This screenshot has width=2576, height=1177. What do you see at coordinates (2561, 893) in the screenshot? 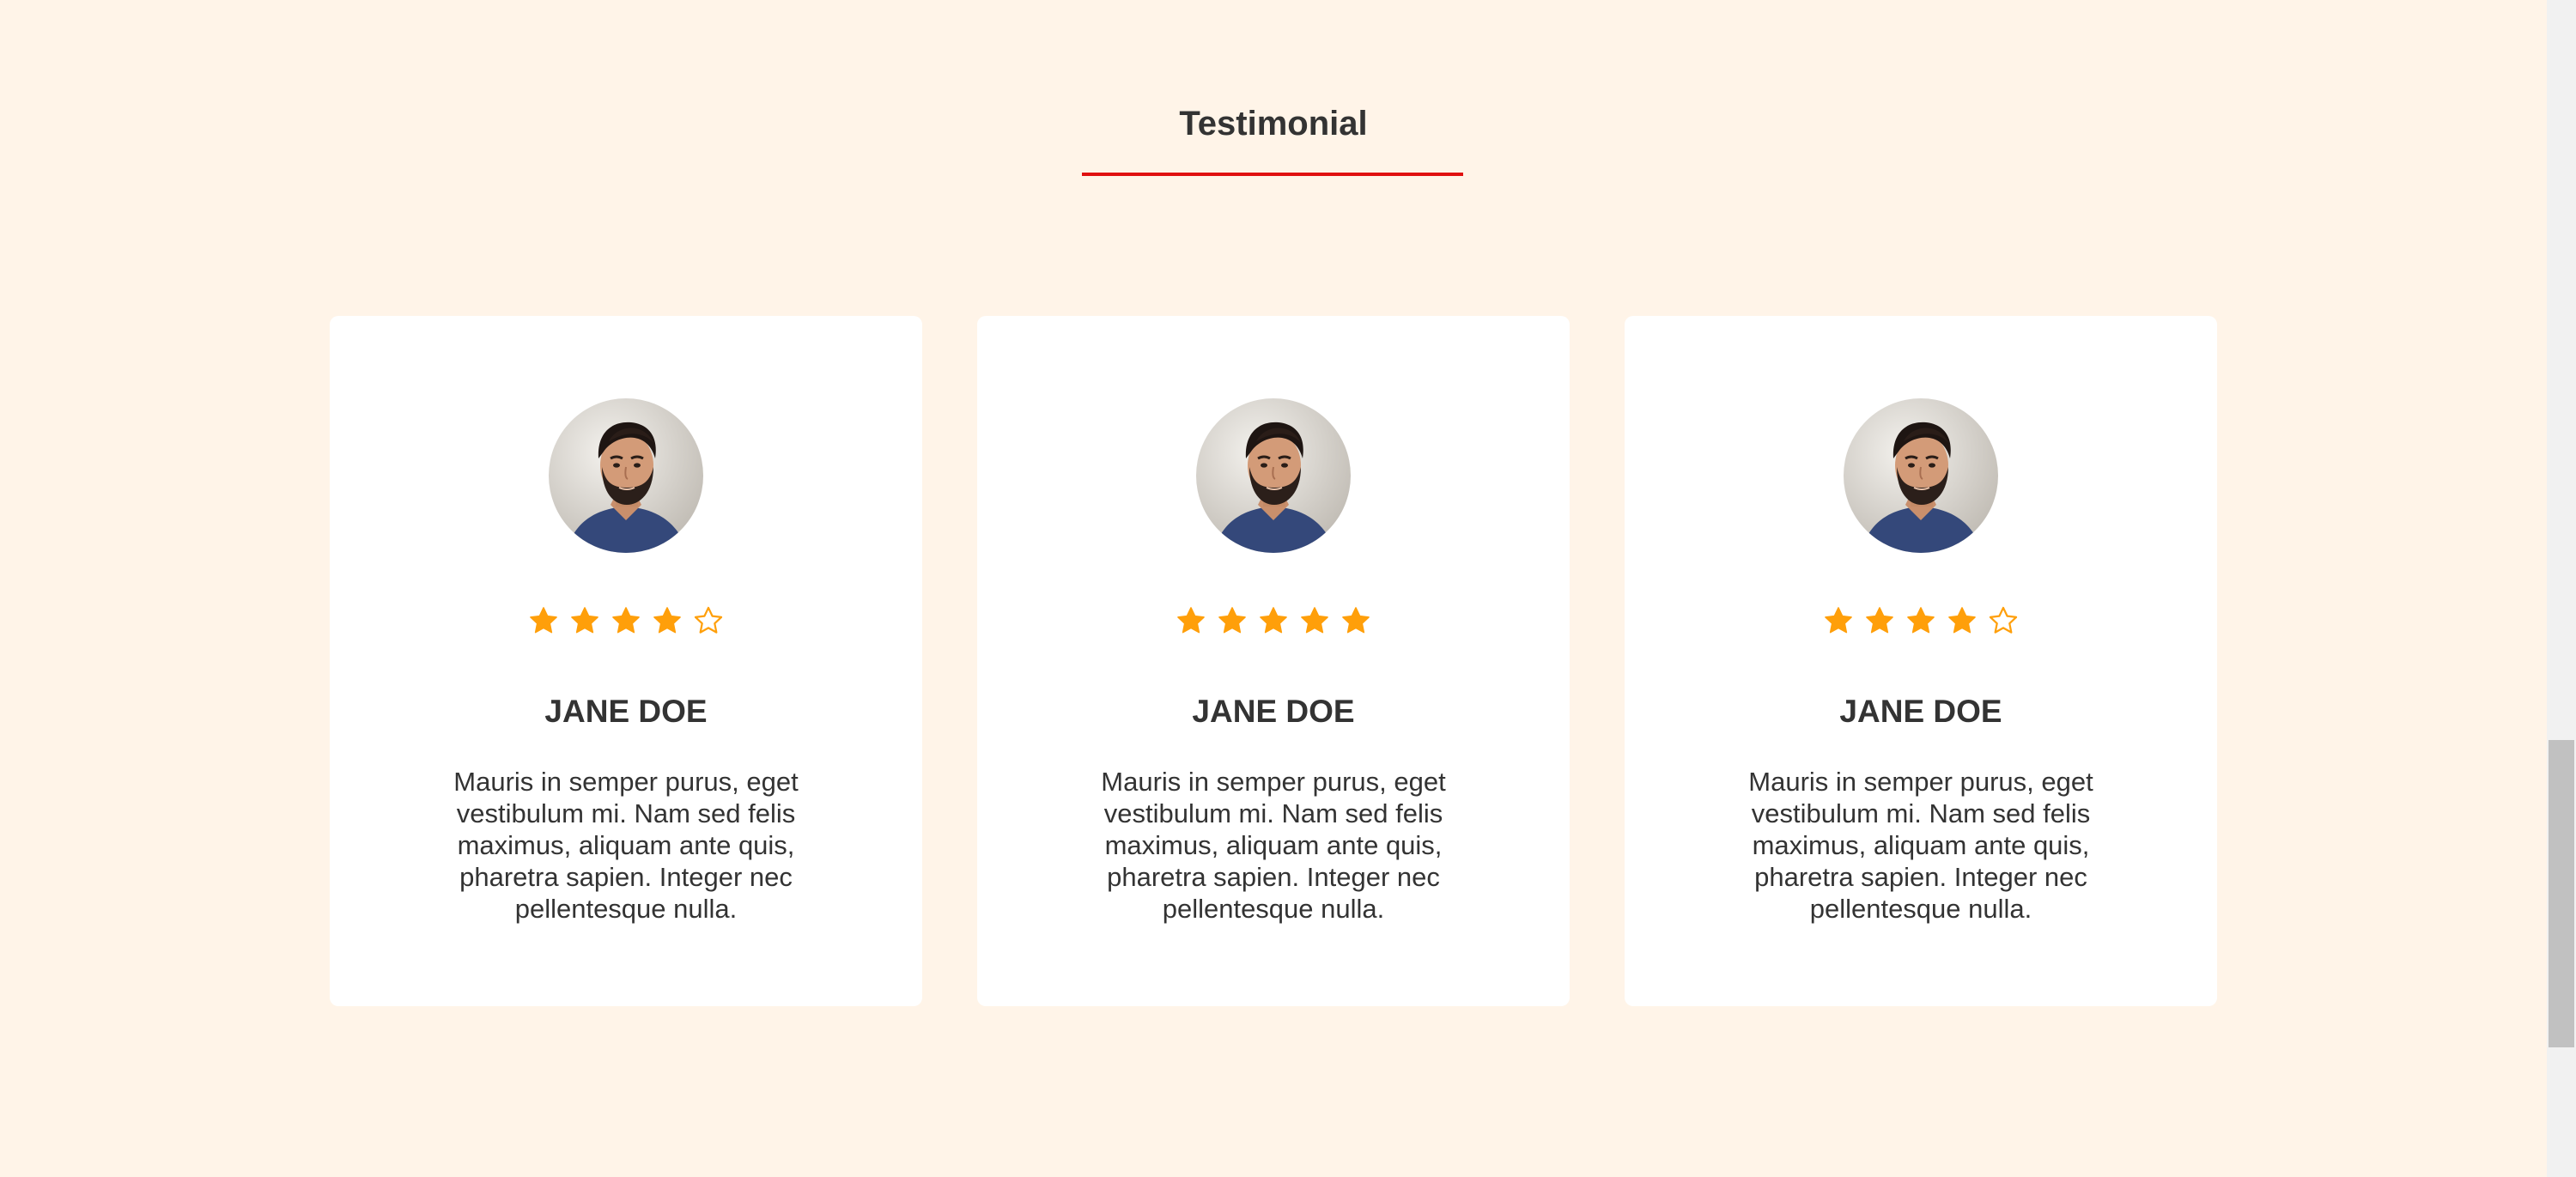
I see `scrollbar-thumb` at bounding box center [2561, 893].